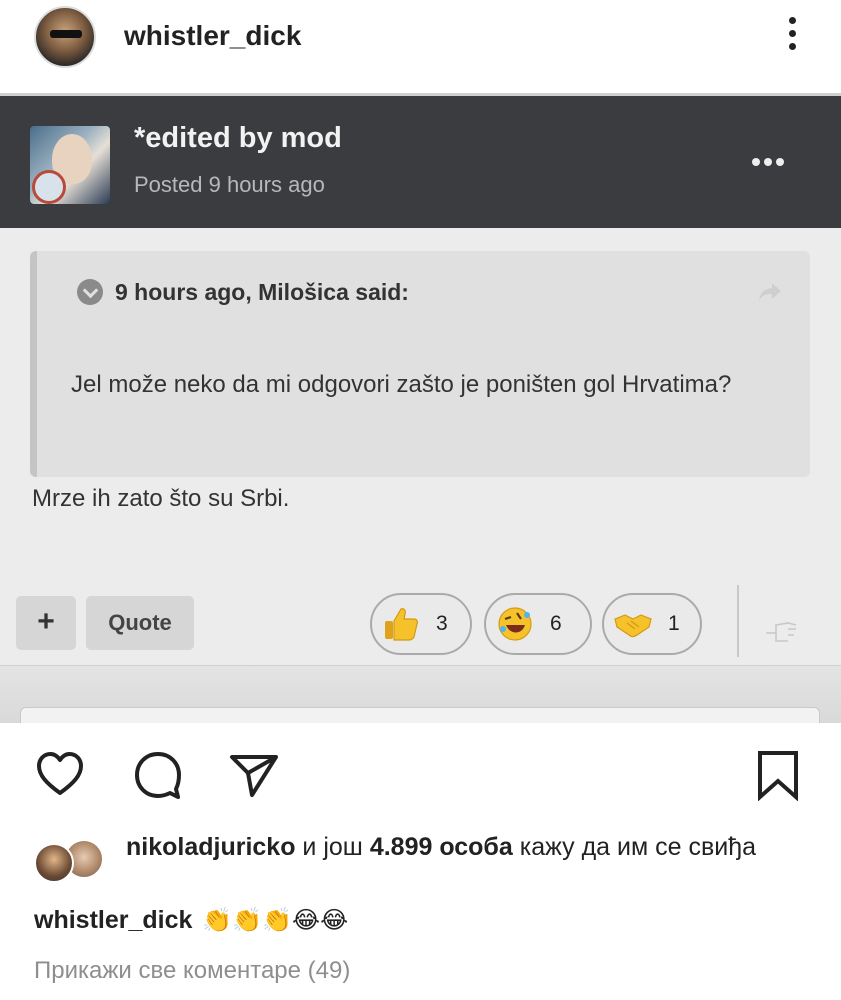  Describe the element at coordinates (262, 292) in the screenshot. I see `quote-header: 9 hours ago, Milošica said:` at that location.